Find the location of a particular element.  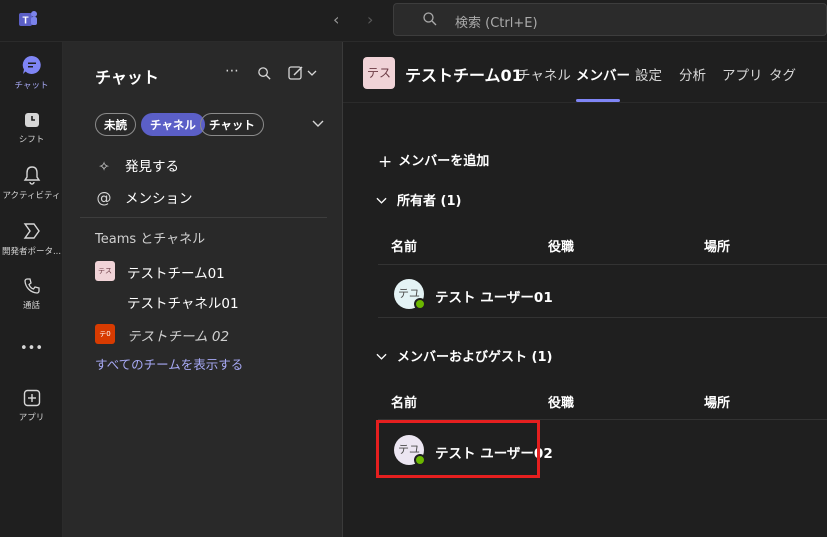

teams-logo-icon: T is located at coordinates (28, 19).